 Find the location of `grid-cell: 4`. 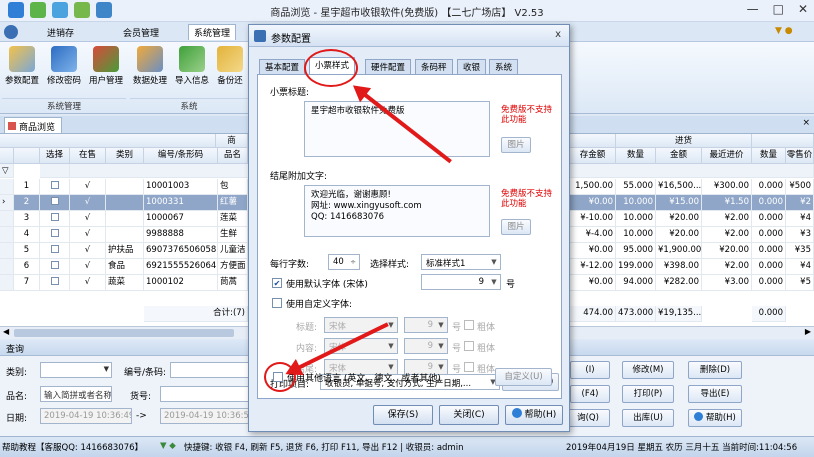

grid-cell: 4 is located at coordinates (27, 235).